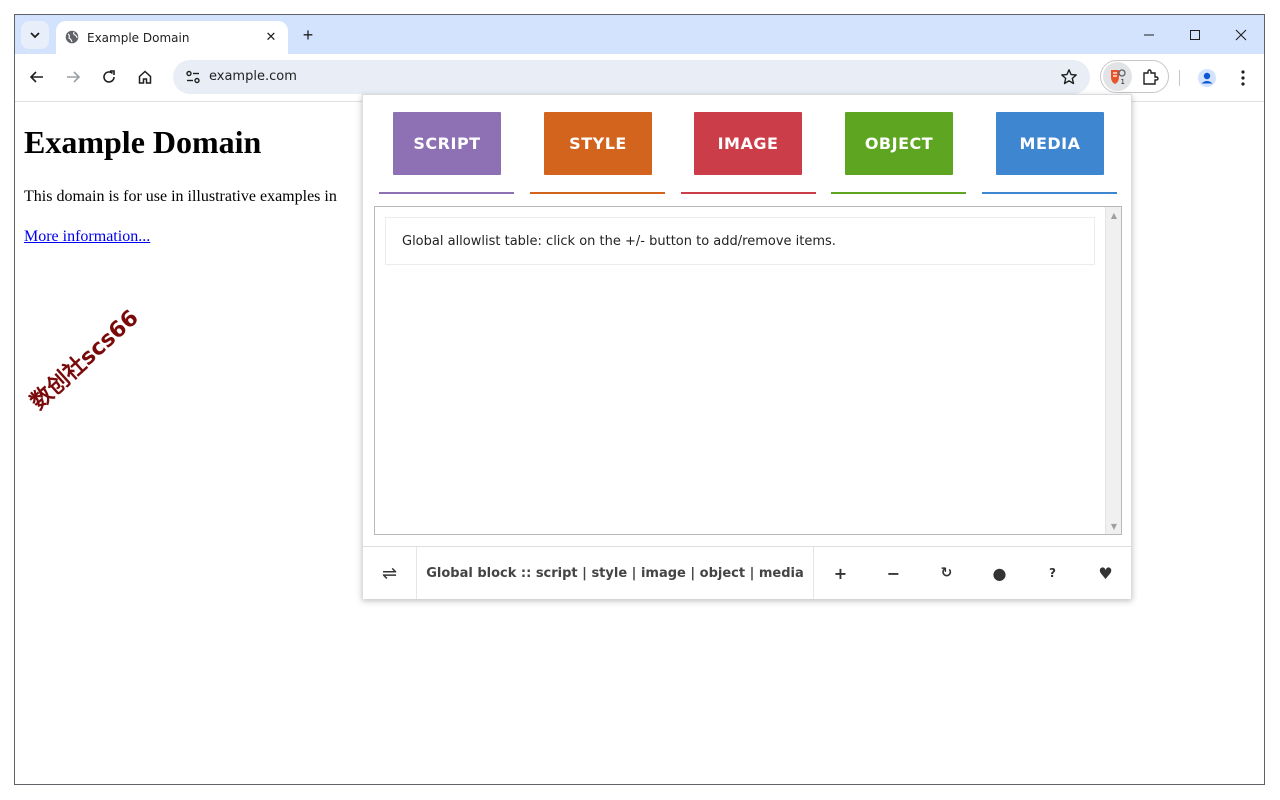 Image resolution: width=1280 pixels, height=800 pixels. What do you see at coordinates (1207, 78) in the screenshot?
I see `person-icon` at bounding box center [1207, 78].